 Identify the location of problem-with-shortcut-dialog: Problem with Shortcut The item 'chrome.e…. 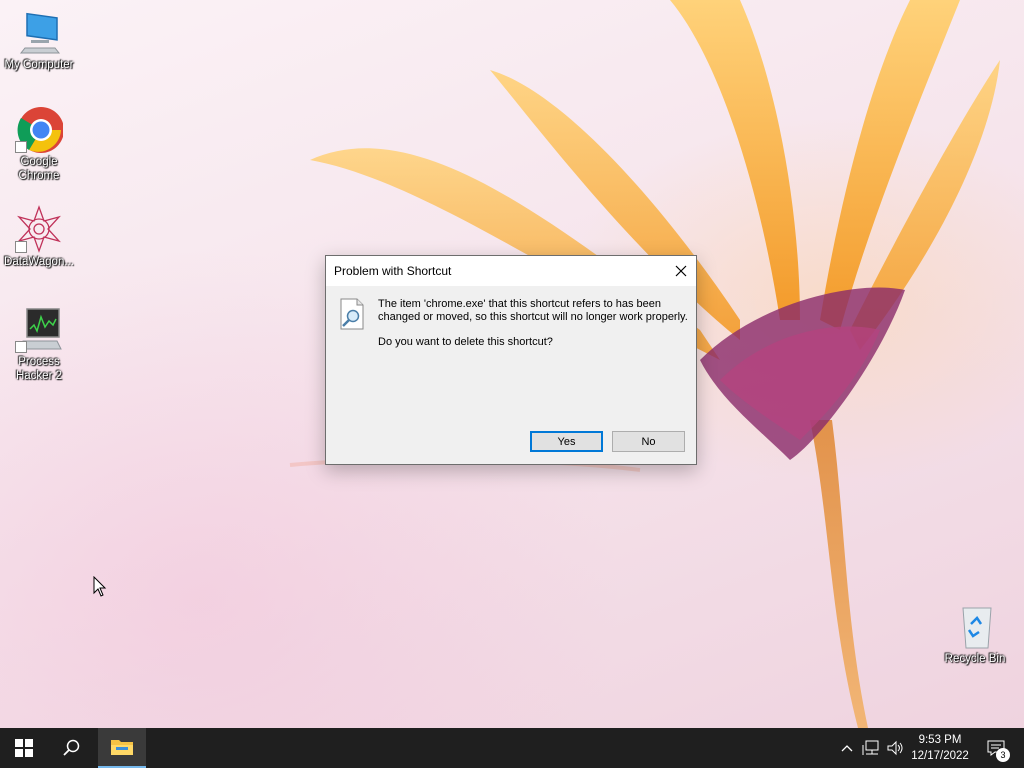
(511, 360).